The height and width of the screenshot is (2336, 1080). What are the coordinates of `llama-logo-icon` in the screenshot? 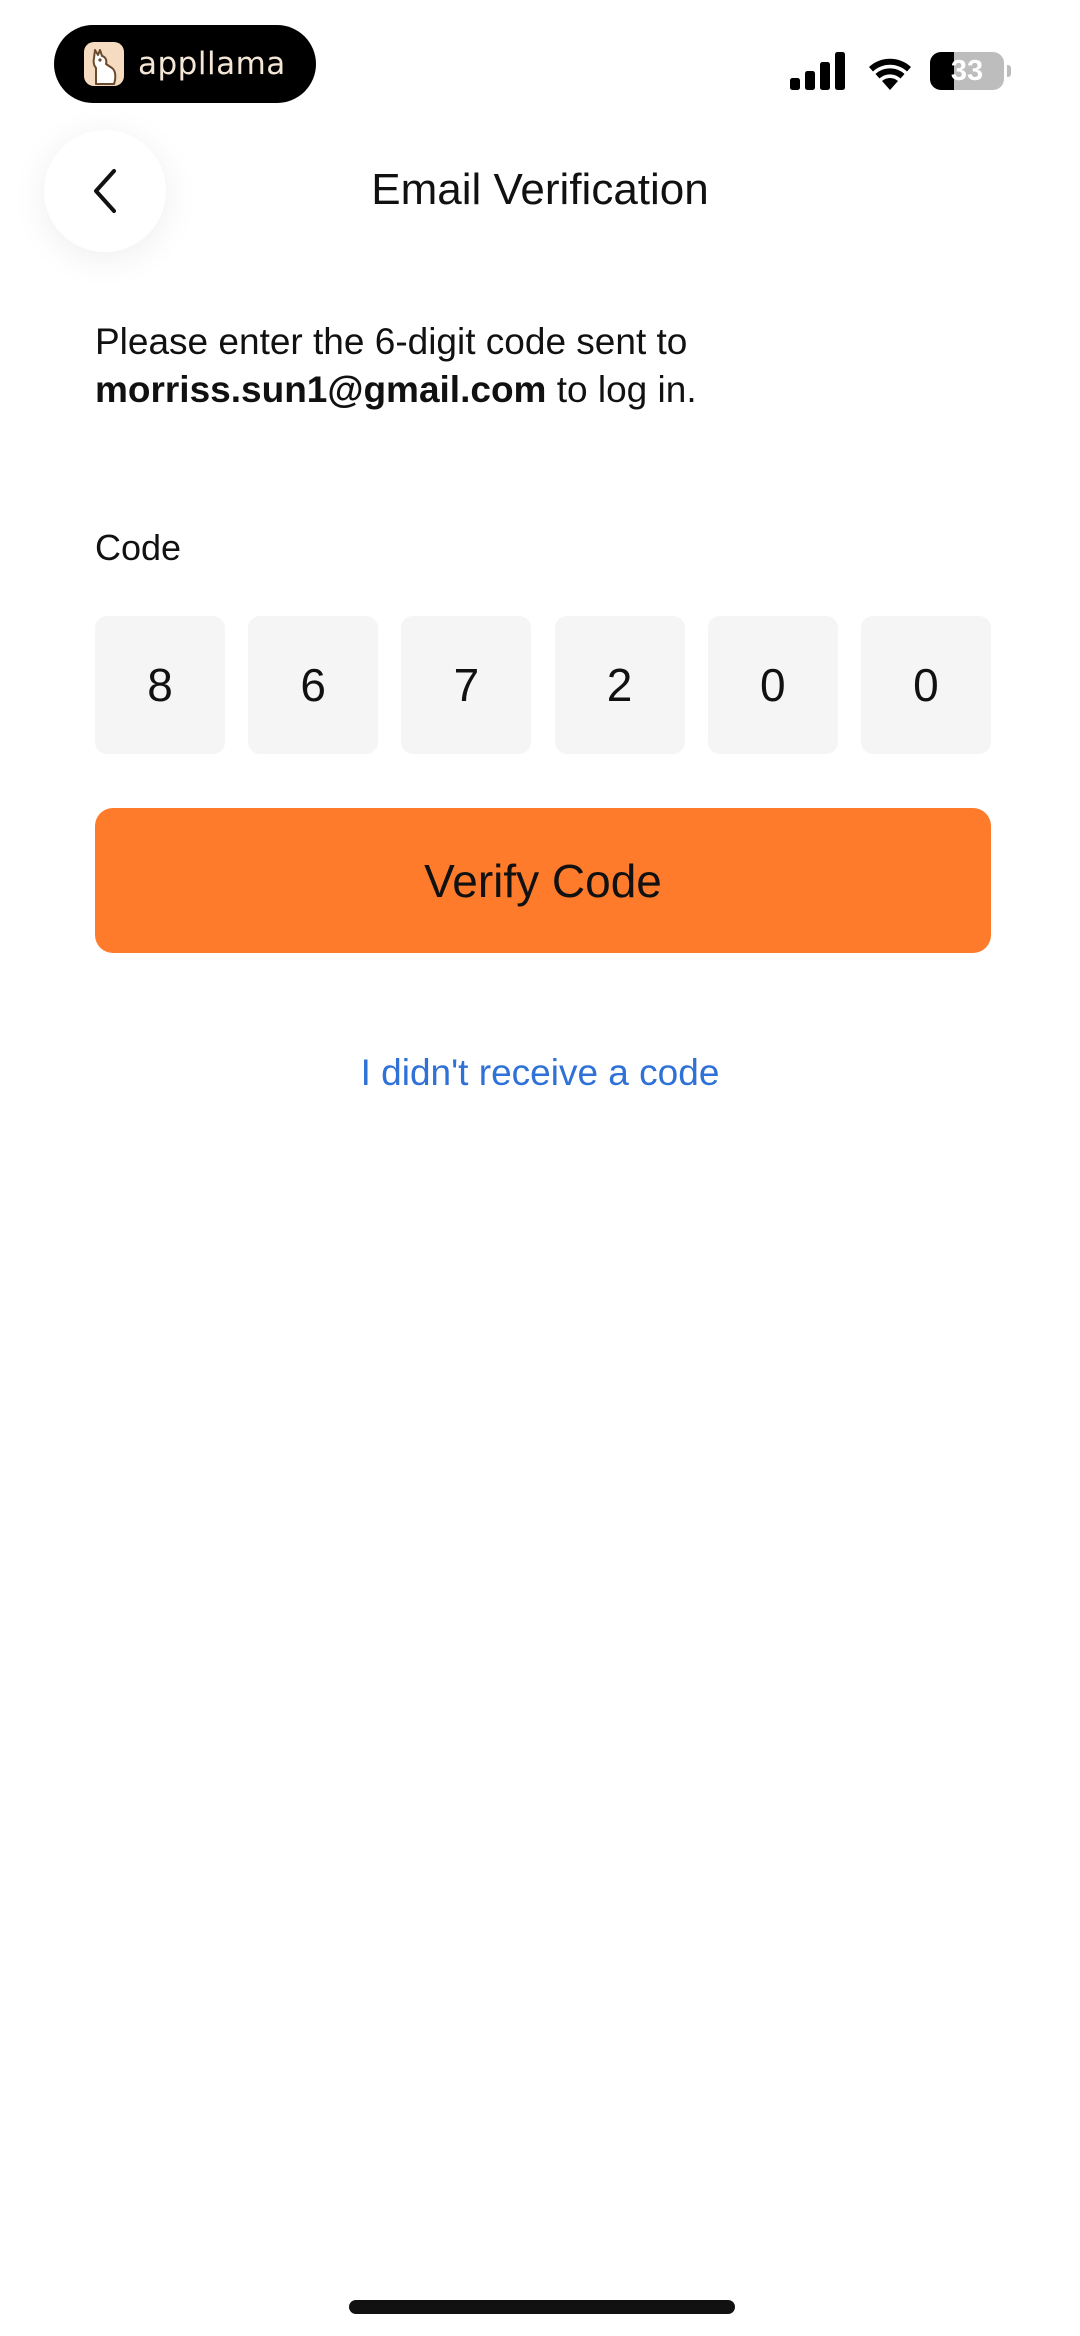 It's located at (104, 64).